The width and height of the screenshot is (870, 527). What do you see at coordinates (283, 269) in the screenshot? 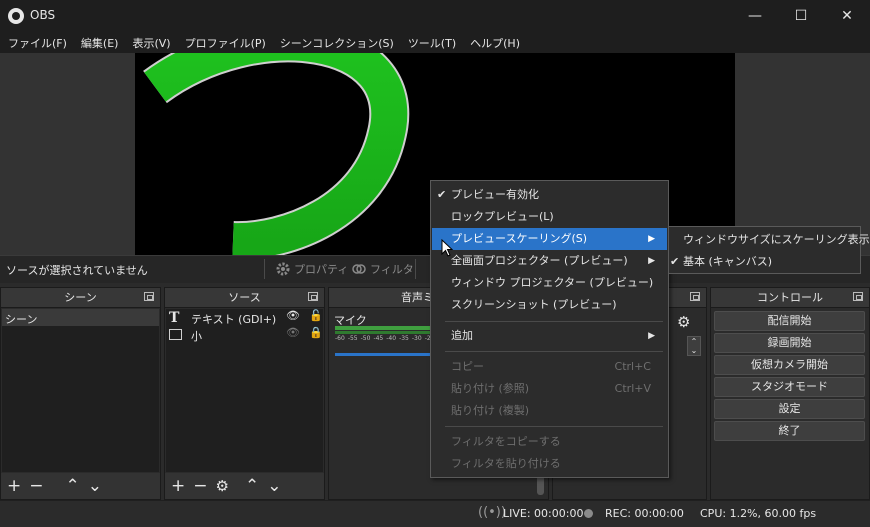
I see `gear-icon` at bounding box center [283, 269].